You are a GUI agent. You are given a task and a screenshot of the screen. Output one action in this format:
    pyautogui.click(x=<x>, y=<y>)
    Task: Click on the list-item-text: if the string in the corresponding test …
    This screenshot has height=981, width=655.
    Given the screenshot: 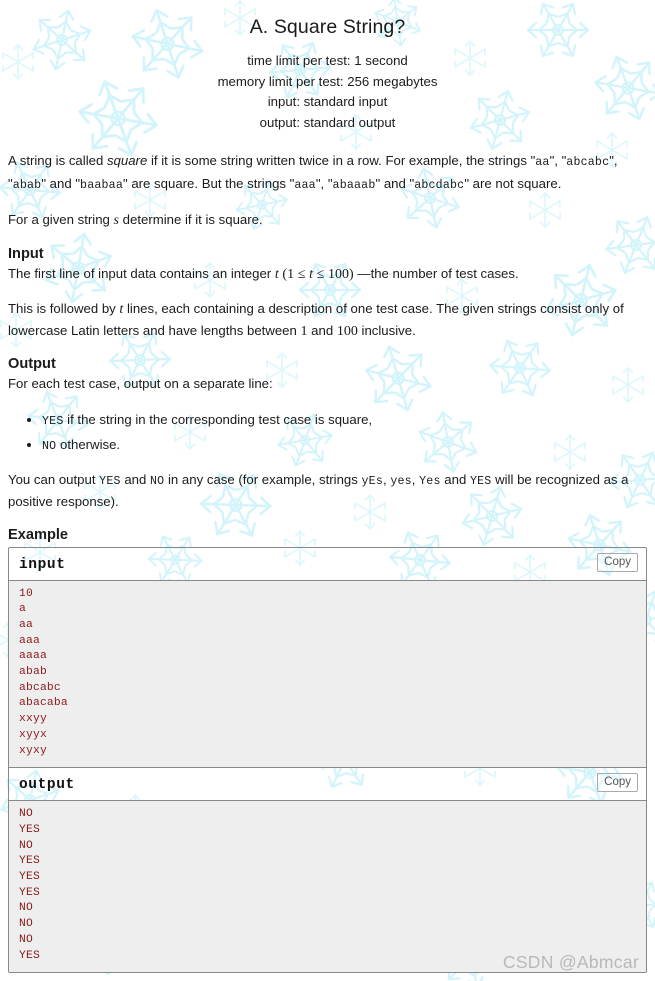 What is the action you would take?
    pyautogui.click(x=218, y=419)
    